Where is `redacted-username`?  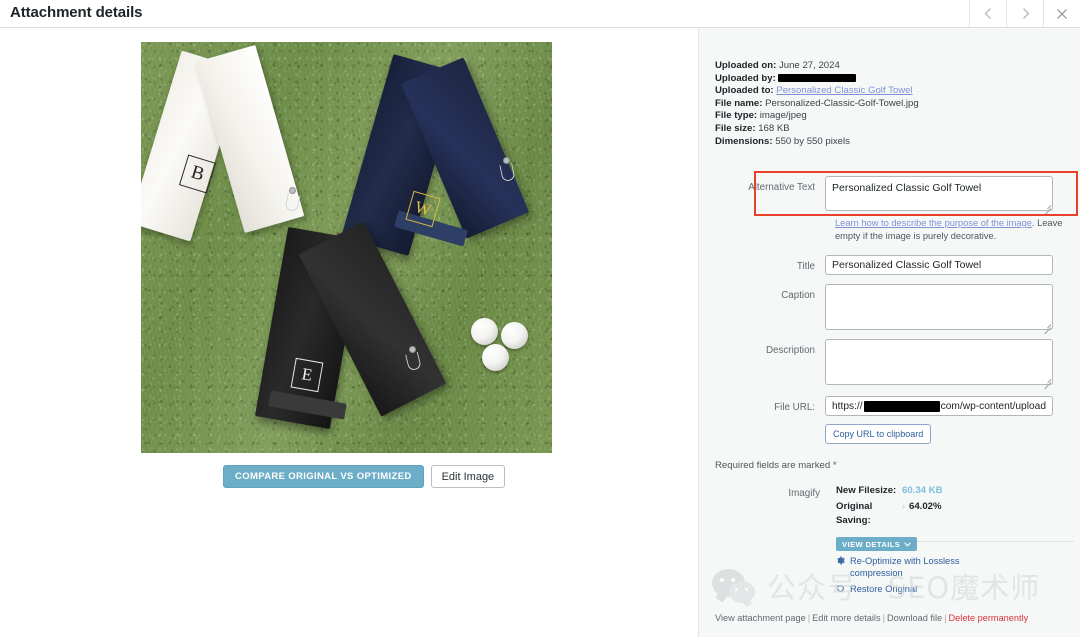
redacted-username is located at coordinates (817, 77).